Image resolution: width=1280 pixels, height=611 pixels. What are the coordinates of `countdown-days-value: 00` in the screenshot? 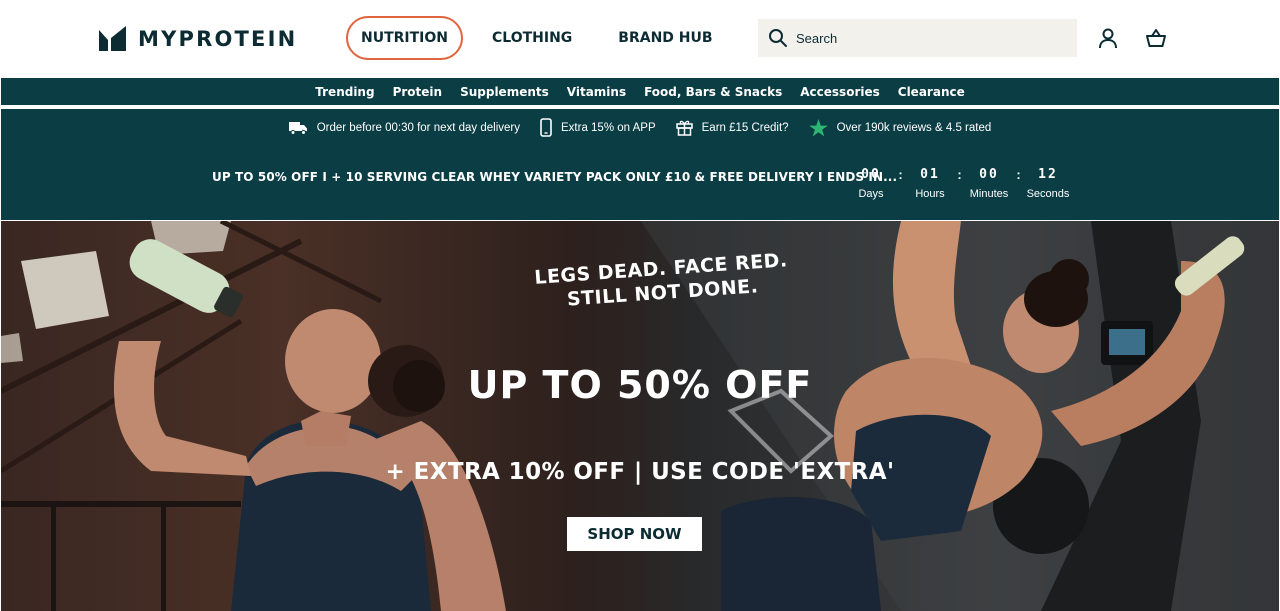 It's located at (871, 174).